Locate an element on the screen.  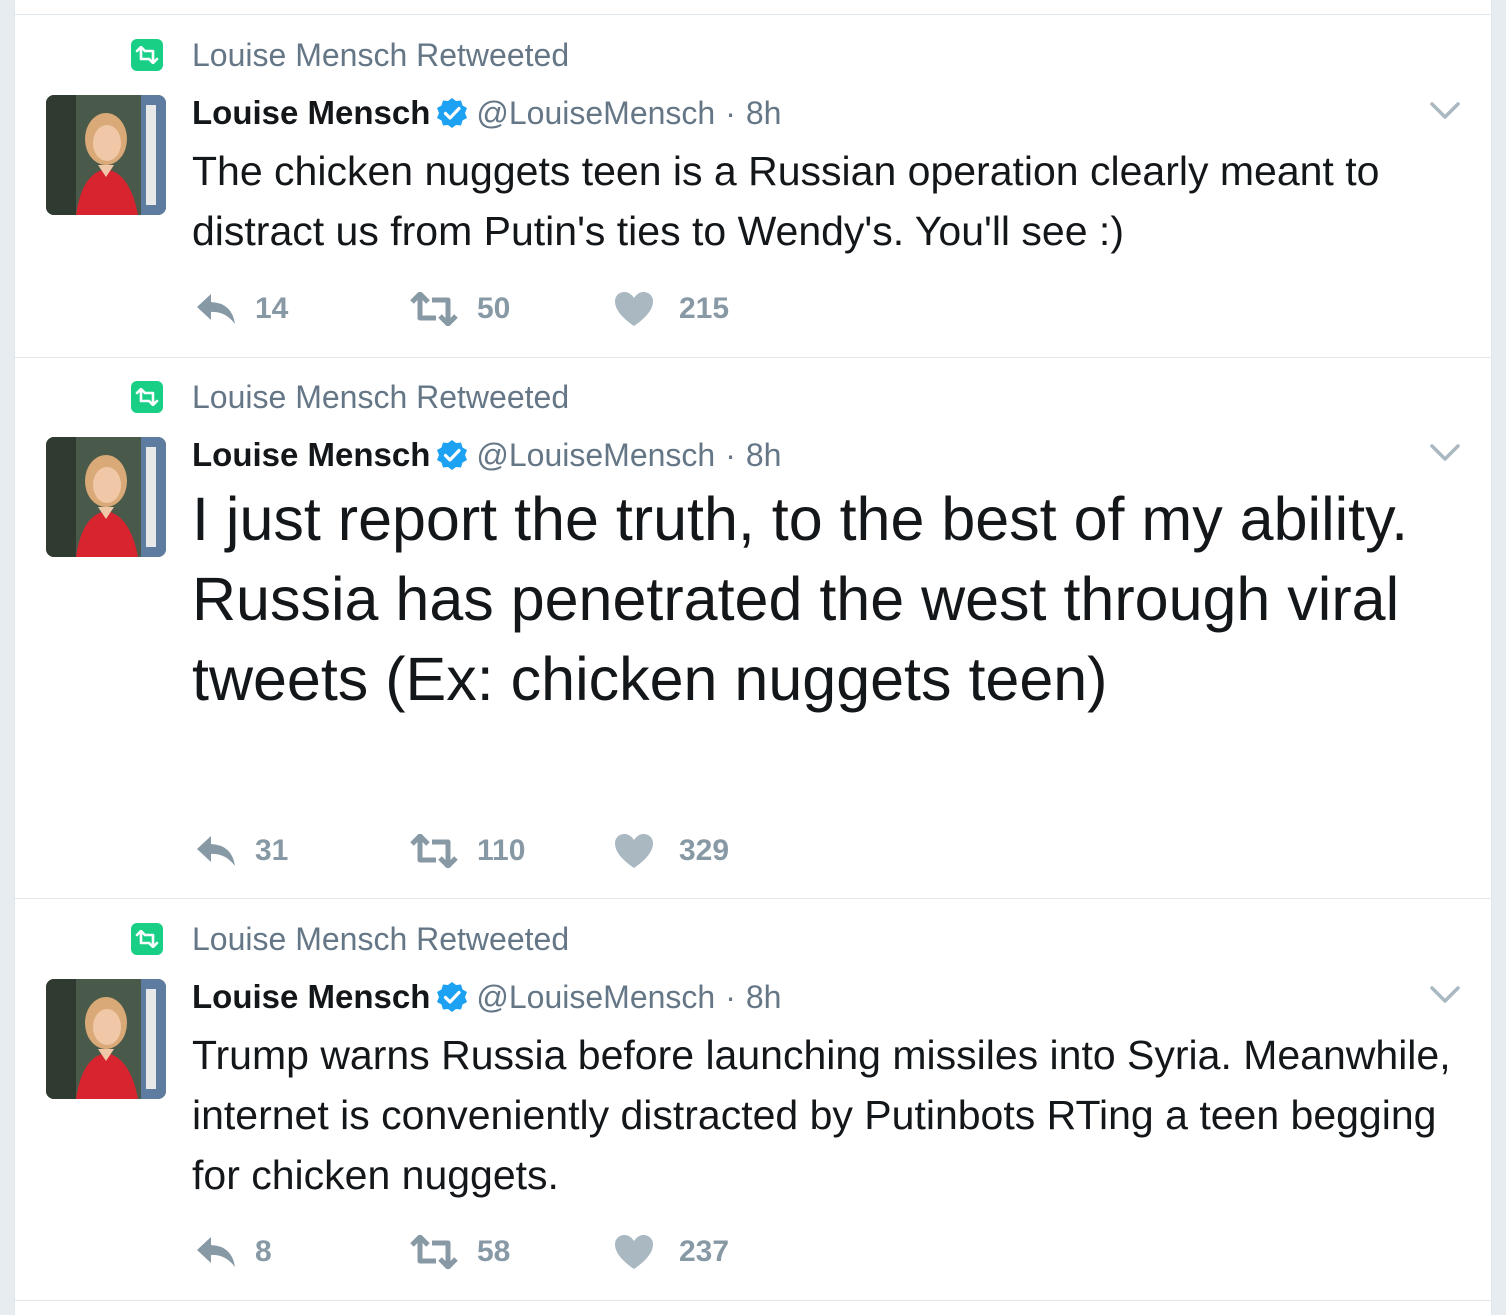
like-button: 215 is located at coordinates (671, 309).